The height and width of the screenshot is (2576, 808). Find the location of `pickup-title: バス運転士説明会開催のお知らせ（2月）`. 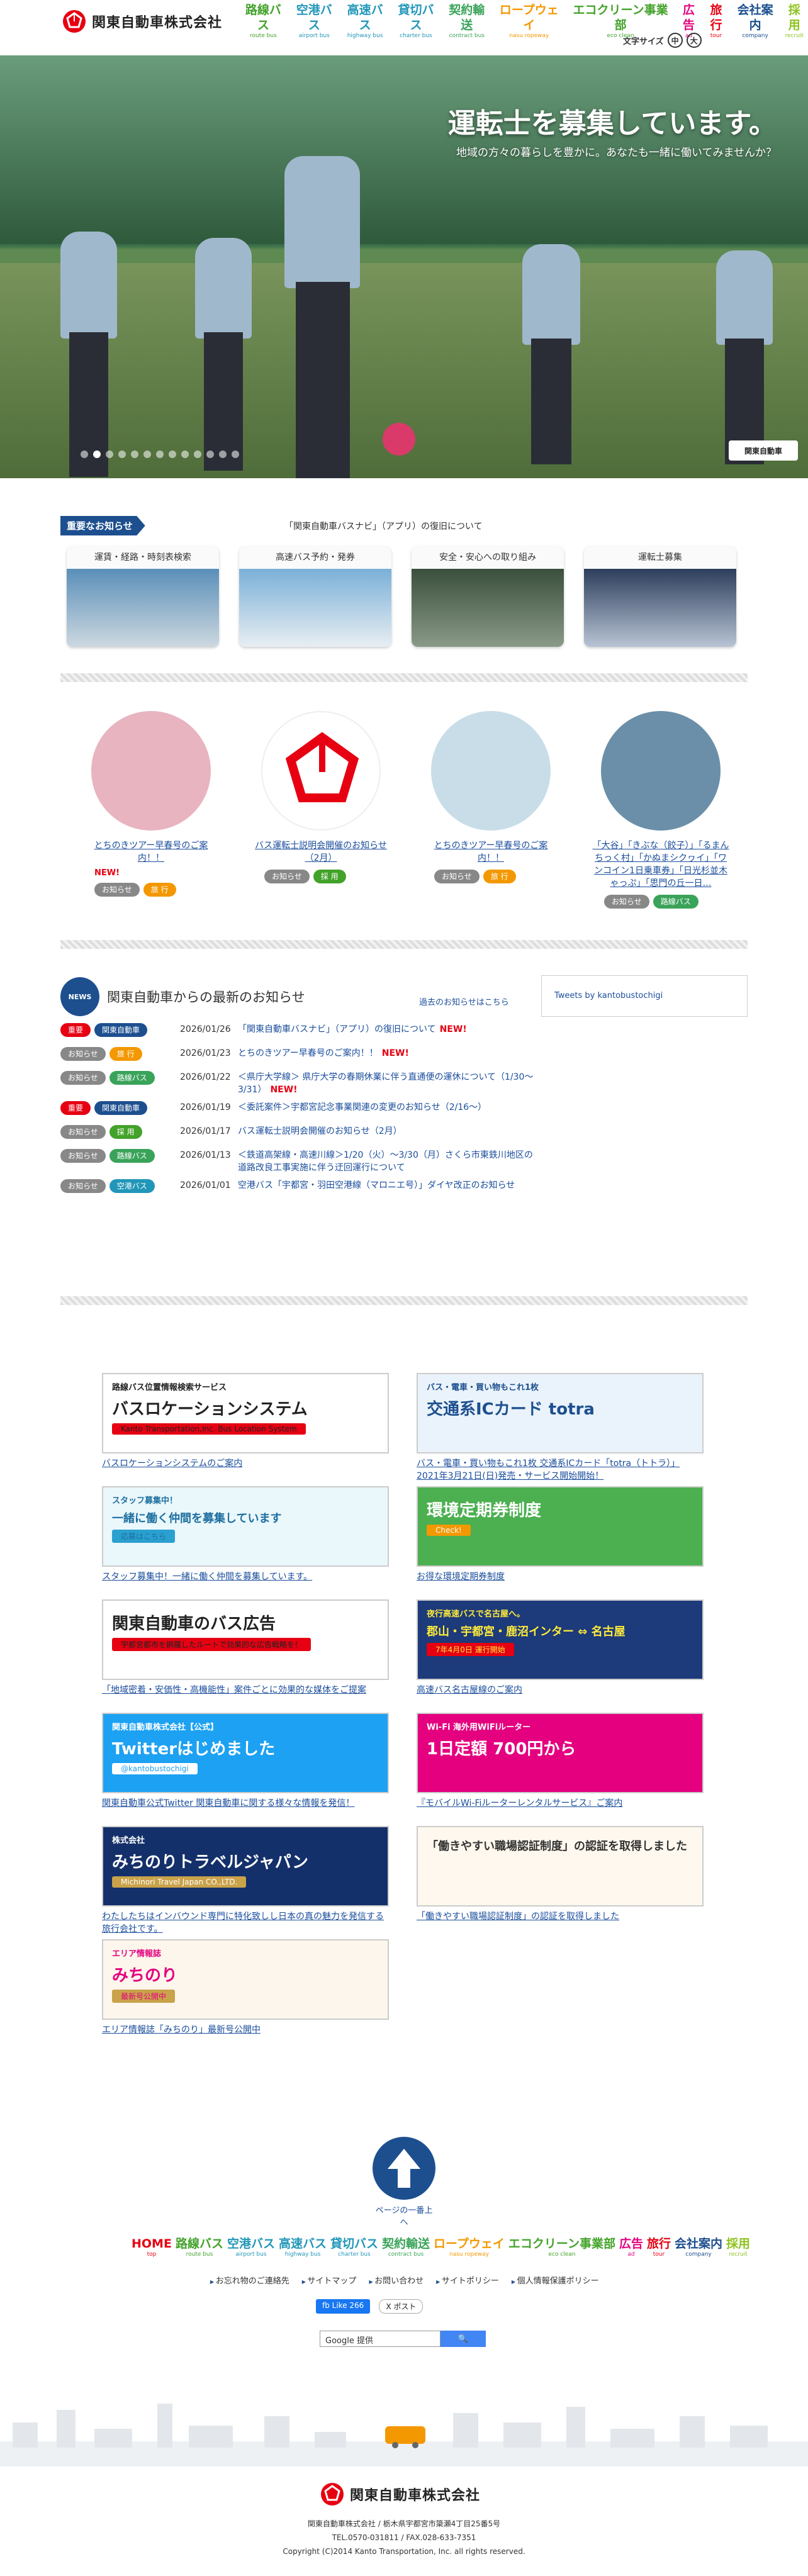

pickup-title: バス運転士説明会開催のお知らせ（2月） is located at coordinates (321, 852).